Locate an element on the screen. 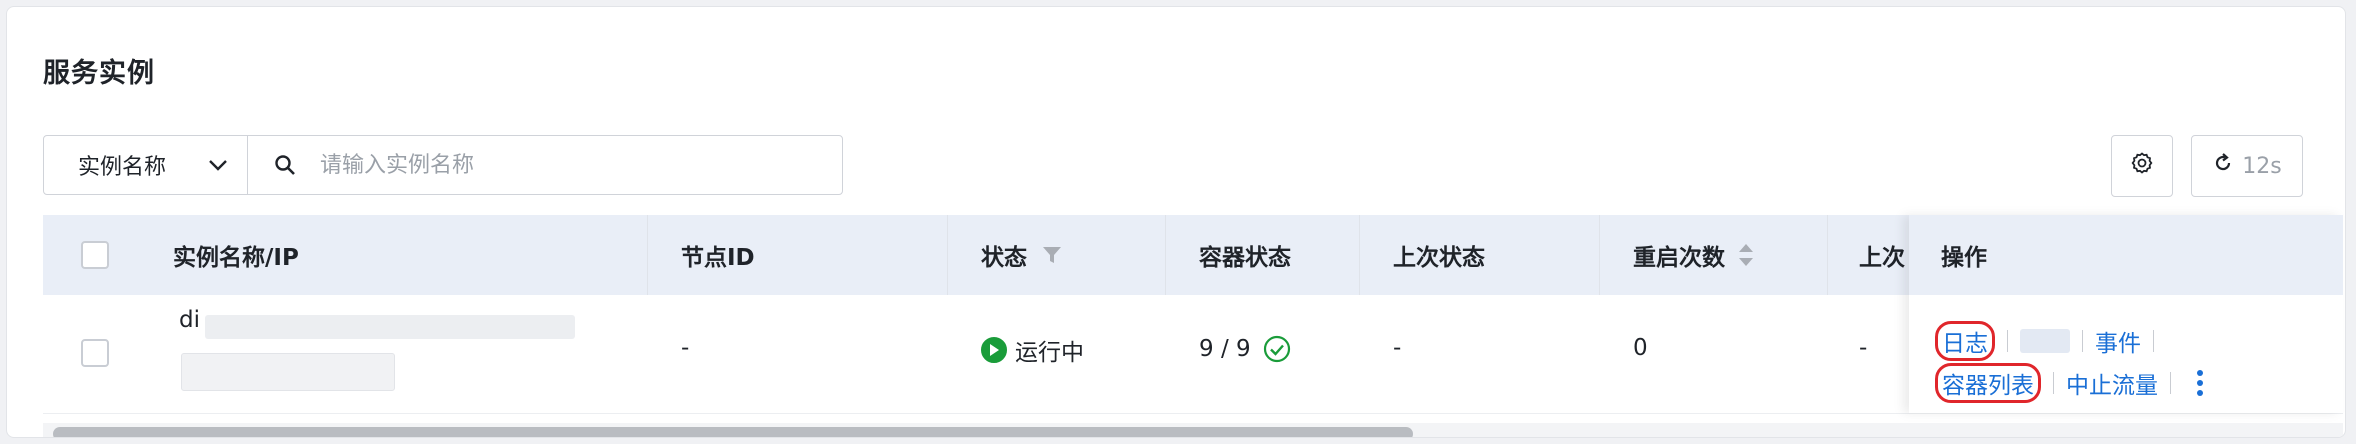 The height and width of the screenshot is (444, 2356). refresh-countdown: 12s is located at coordinates (2262, 166).